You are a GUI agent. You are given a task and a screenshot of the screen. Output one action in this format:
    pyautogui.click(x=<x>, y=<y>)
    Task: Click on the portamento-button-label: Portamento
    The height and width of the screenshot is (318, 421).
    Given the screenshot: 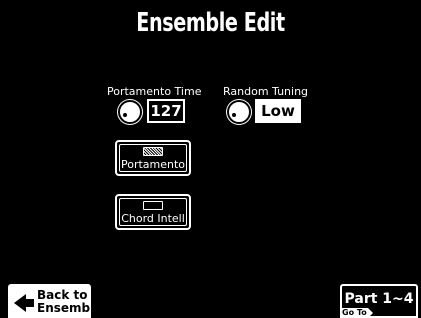 What is the action you would take?
    pyautogui.click(x=153, y=164)
    